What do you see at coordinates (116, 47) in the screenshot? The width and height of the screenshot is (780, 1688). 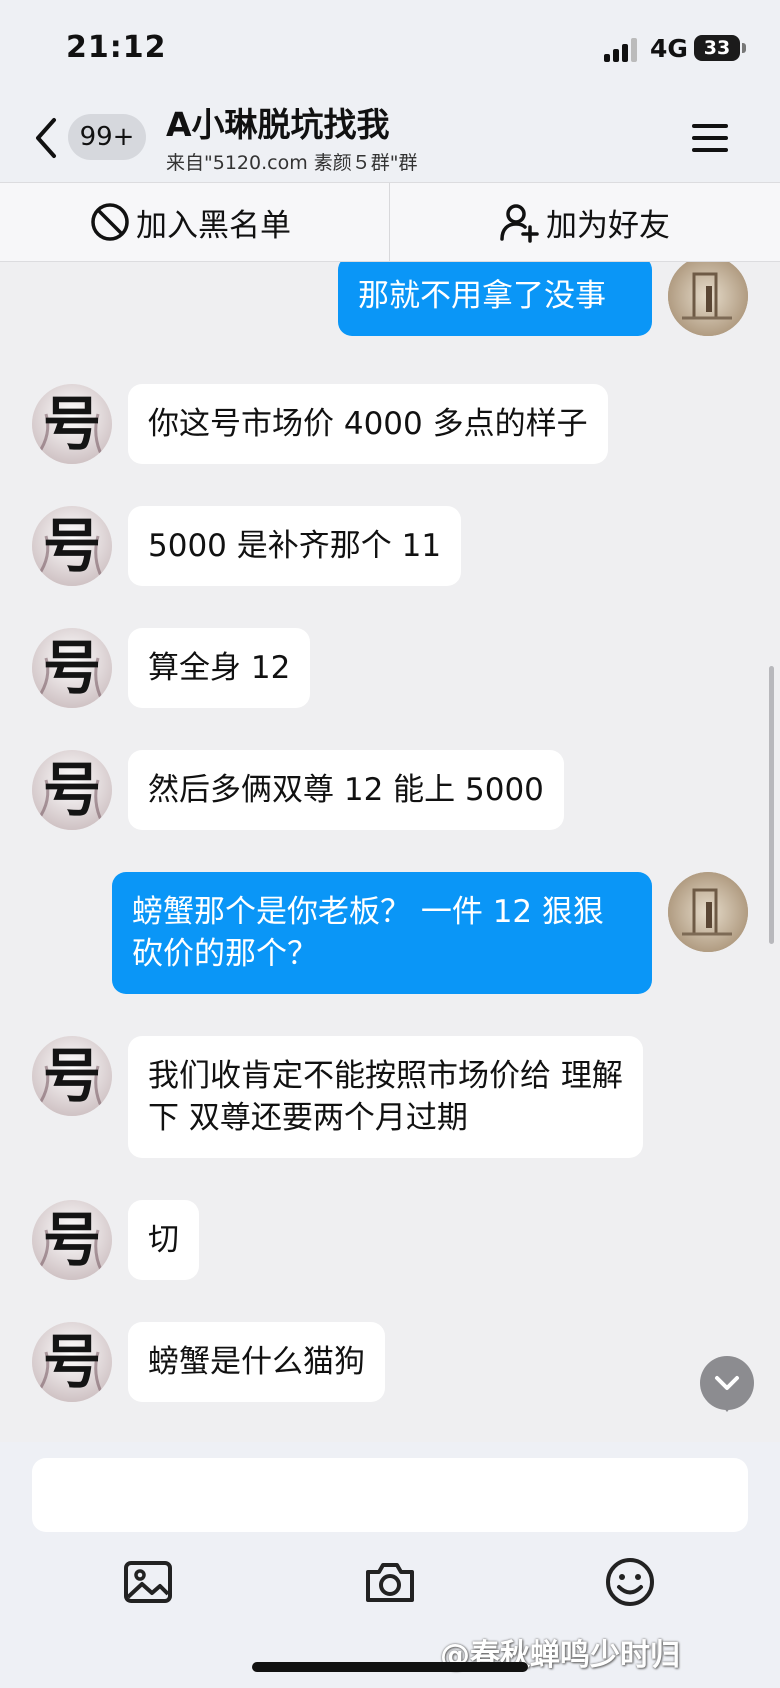 I see `status-time: 21:12` at bounding box center [116, 47].